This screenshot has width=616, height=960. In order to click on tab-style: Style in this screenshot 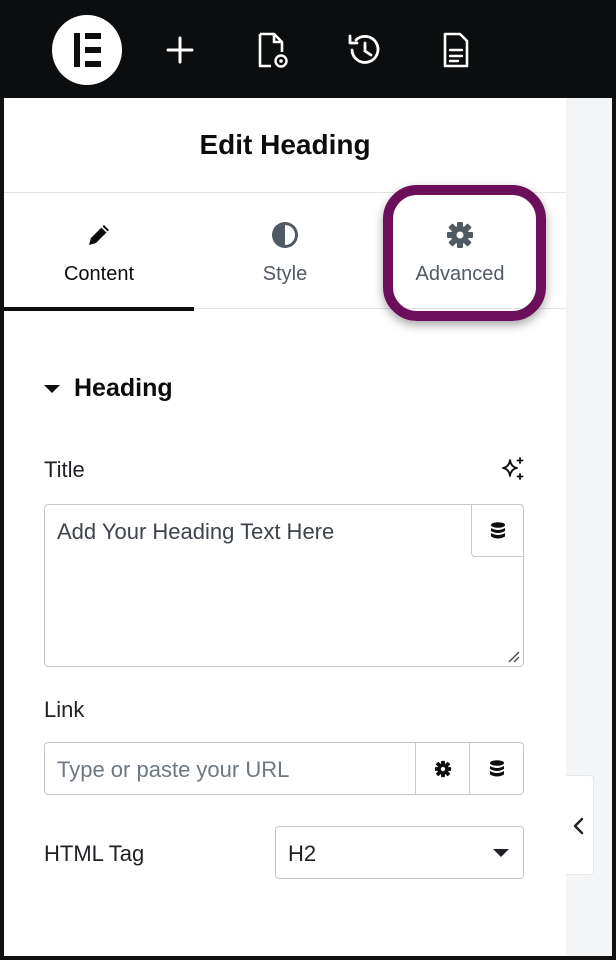, I will do `click(285, 251)`.